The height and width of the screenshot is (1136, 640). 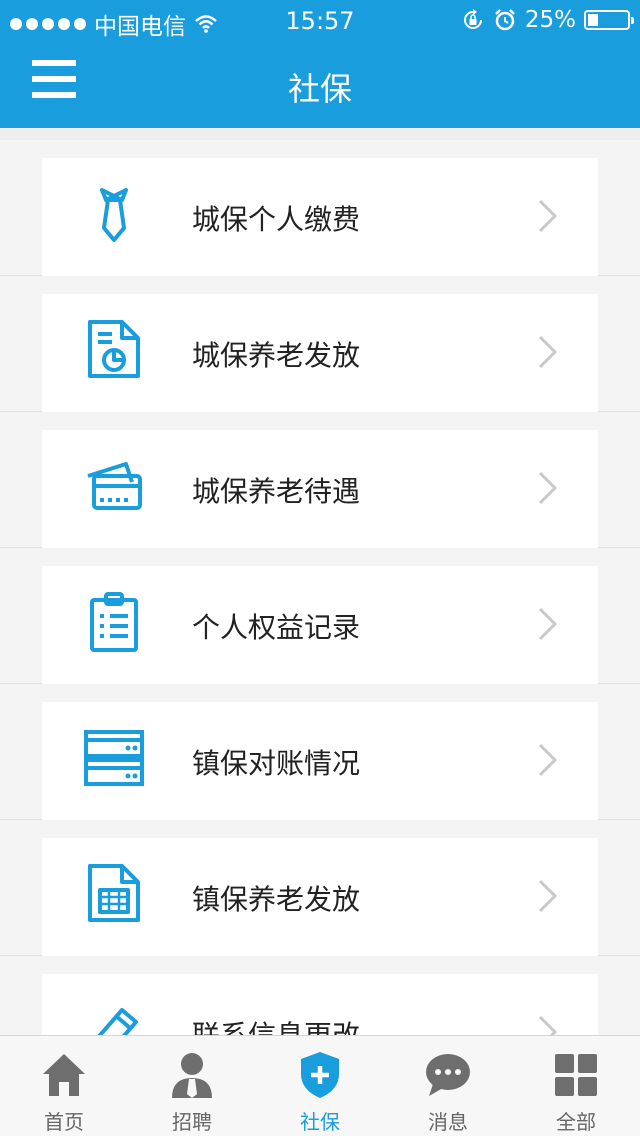 I want to click on menu-item-city-pension-benefits: 城保养老待遇, so click(x=320, y=489).